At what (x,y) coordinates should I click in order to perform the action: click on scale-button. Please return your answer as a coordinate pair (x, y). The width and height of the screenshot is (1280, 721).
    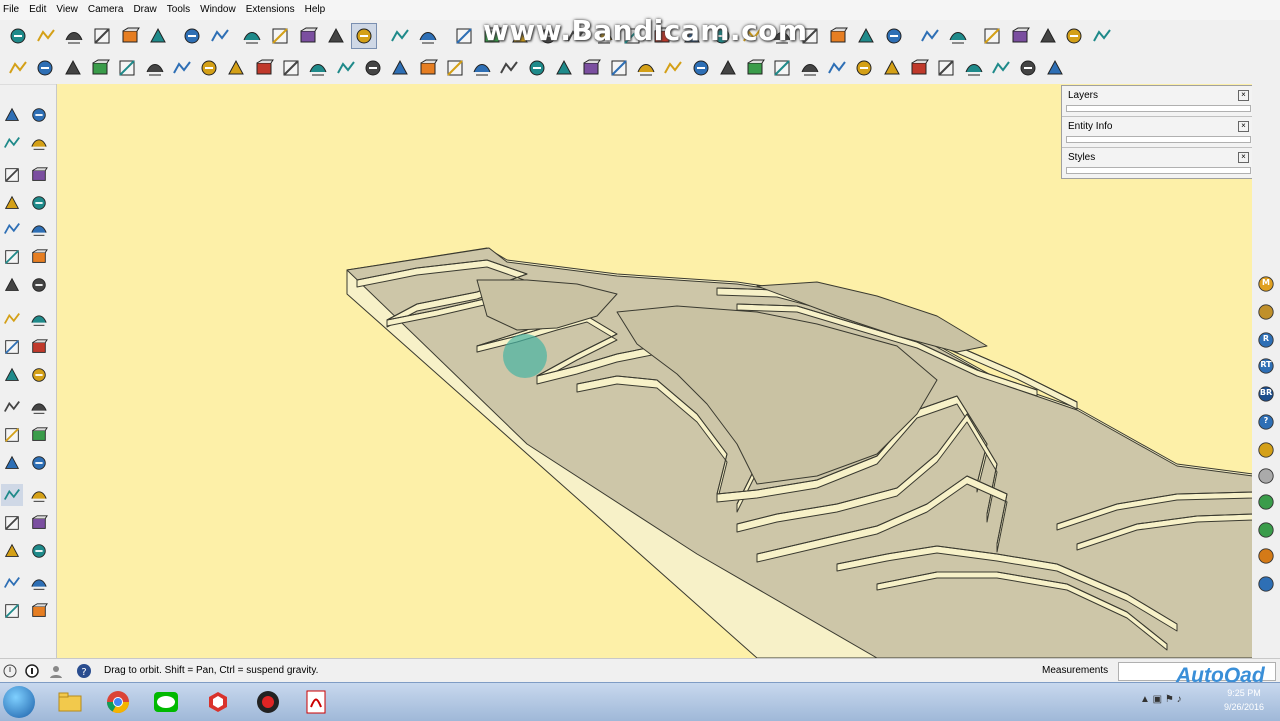
    Looking at the image, I should click on (12, 375).